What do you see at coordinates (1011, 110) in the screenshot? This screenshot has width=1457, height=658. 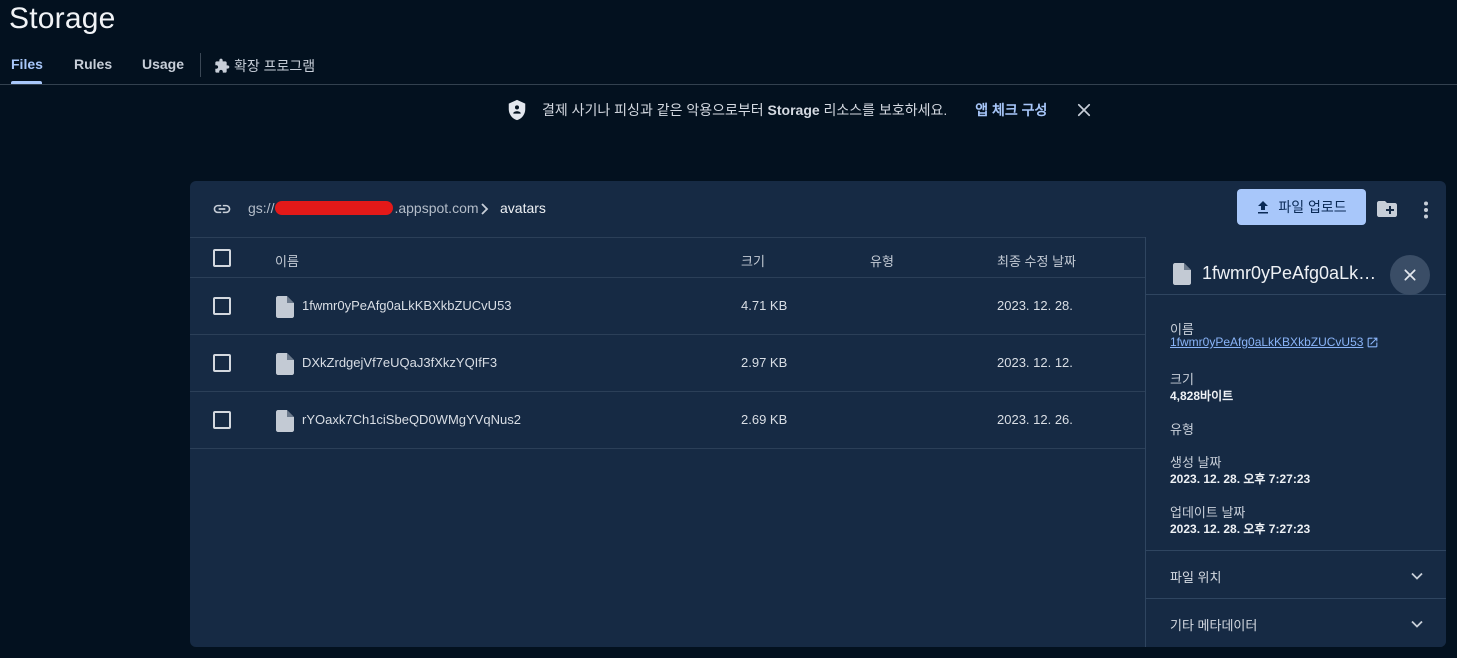 I see `configure-app-check-link: 앱 체크 구성` at bounding box center [1011, 110].